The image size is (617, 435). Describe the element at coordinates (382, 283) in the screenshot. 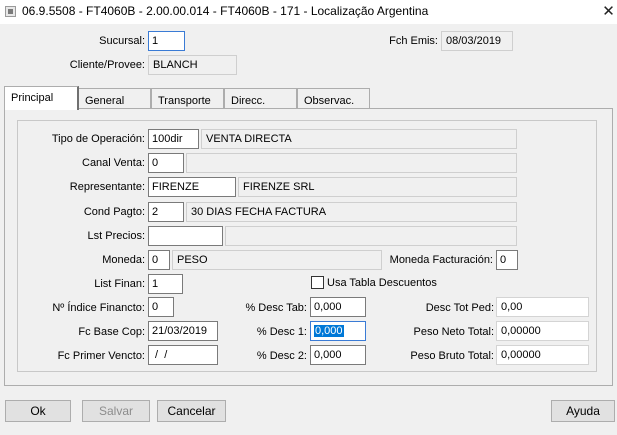

I see `usa-tabla-label: Usa Tabla Descuentos` at that location.